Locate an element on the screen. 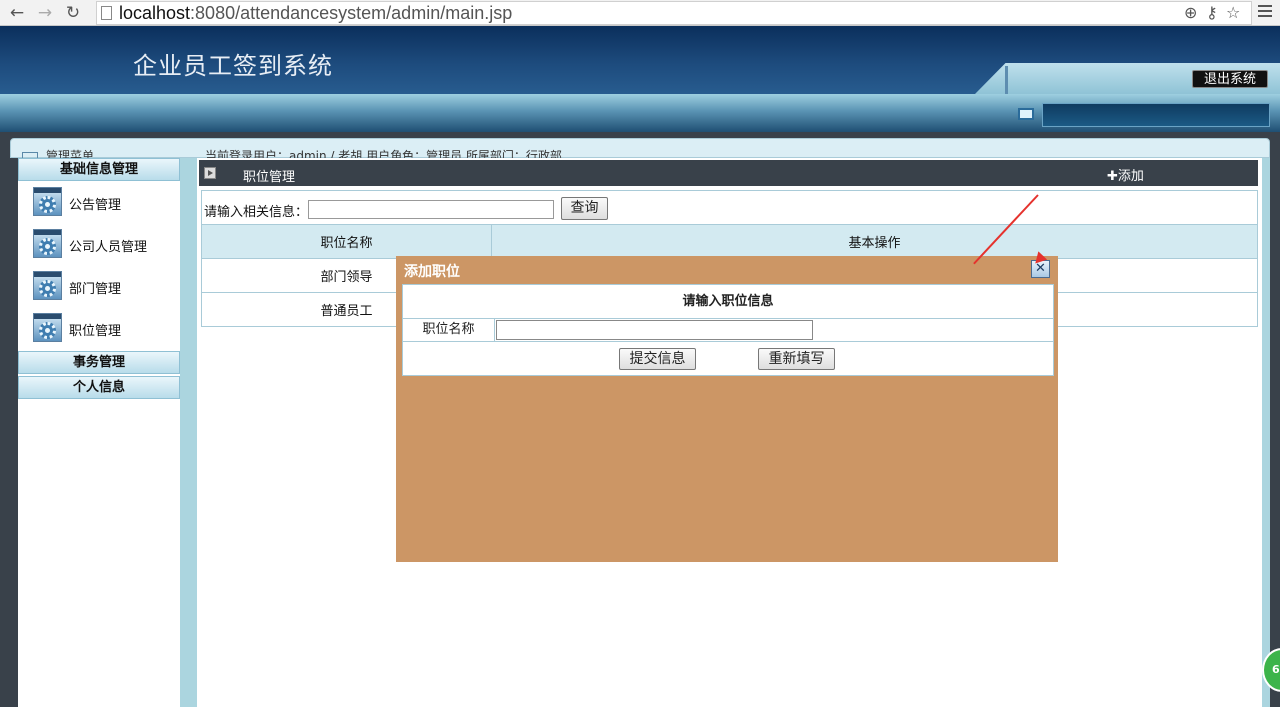 The image size is (1280, 707). sidebar-item-label: 部门管理 is located at coordinates (95, 289).